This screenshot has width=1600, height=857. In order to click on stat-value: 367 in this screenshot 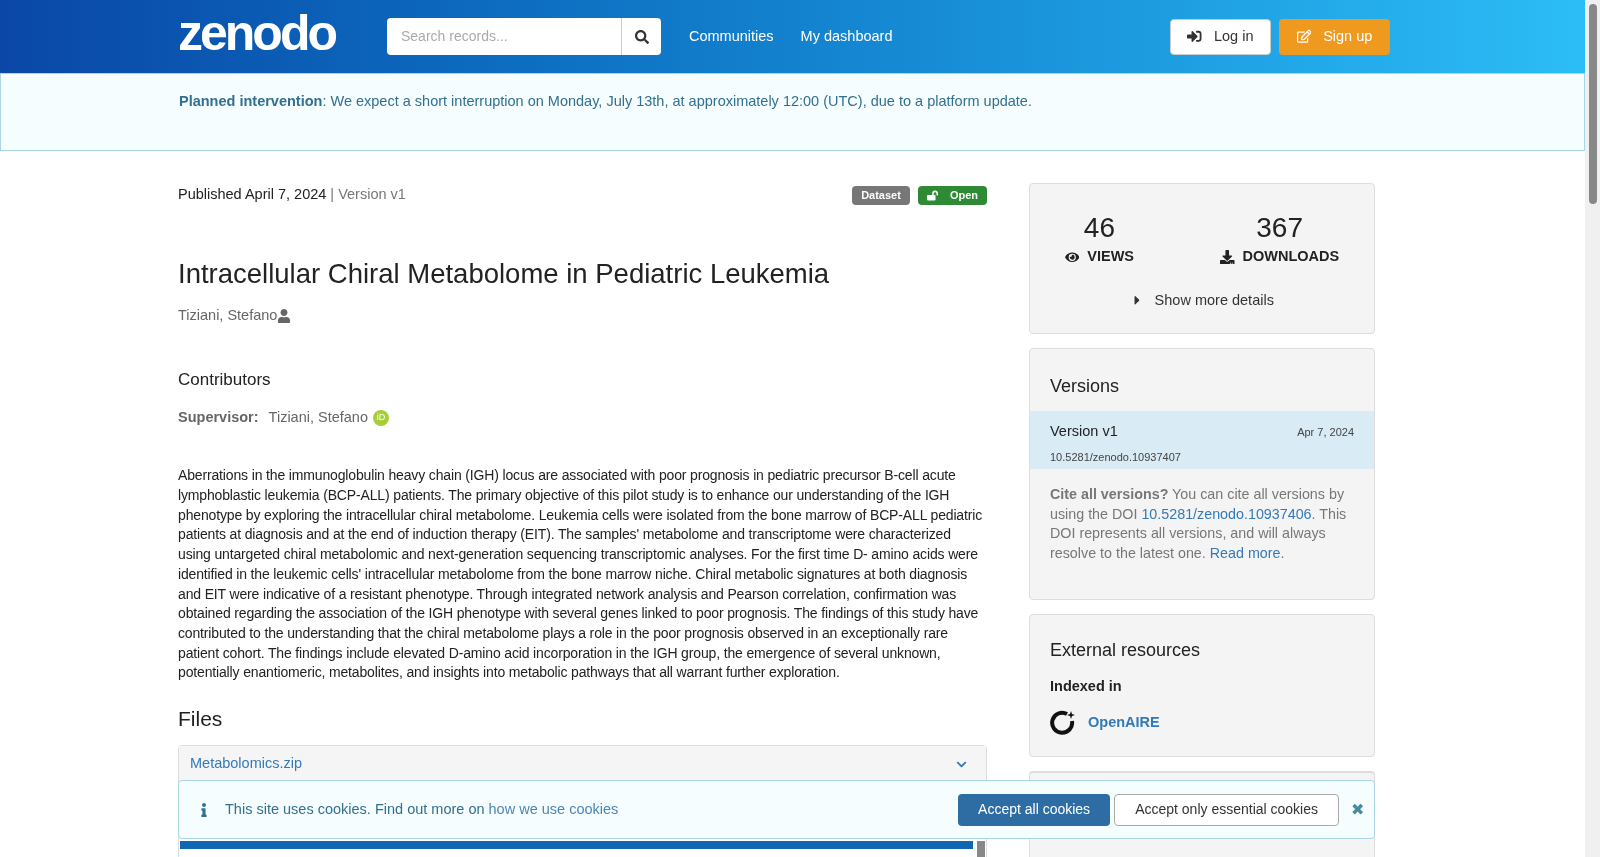, I will do `click(1279, 228)`.